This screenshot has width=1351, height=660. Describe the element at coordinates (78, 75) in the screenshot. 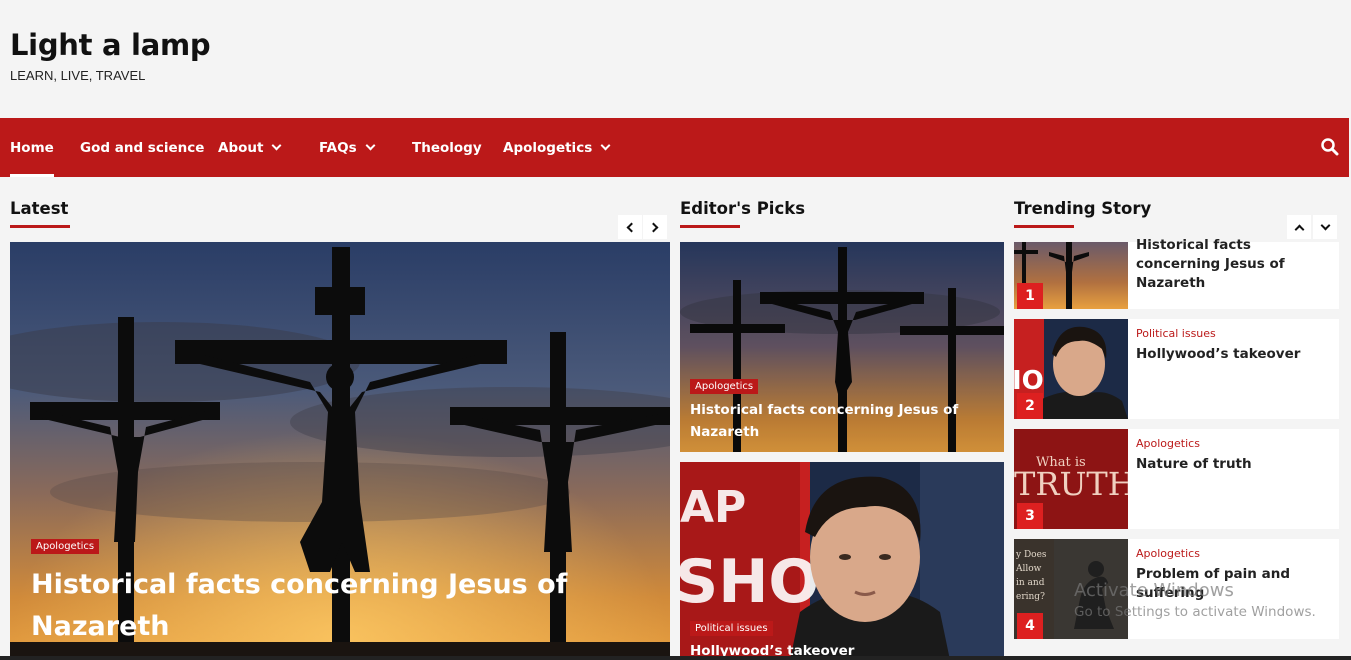

I see `site-tagline: LEARN, LIVE, TRAVEL` at that location.